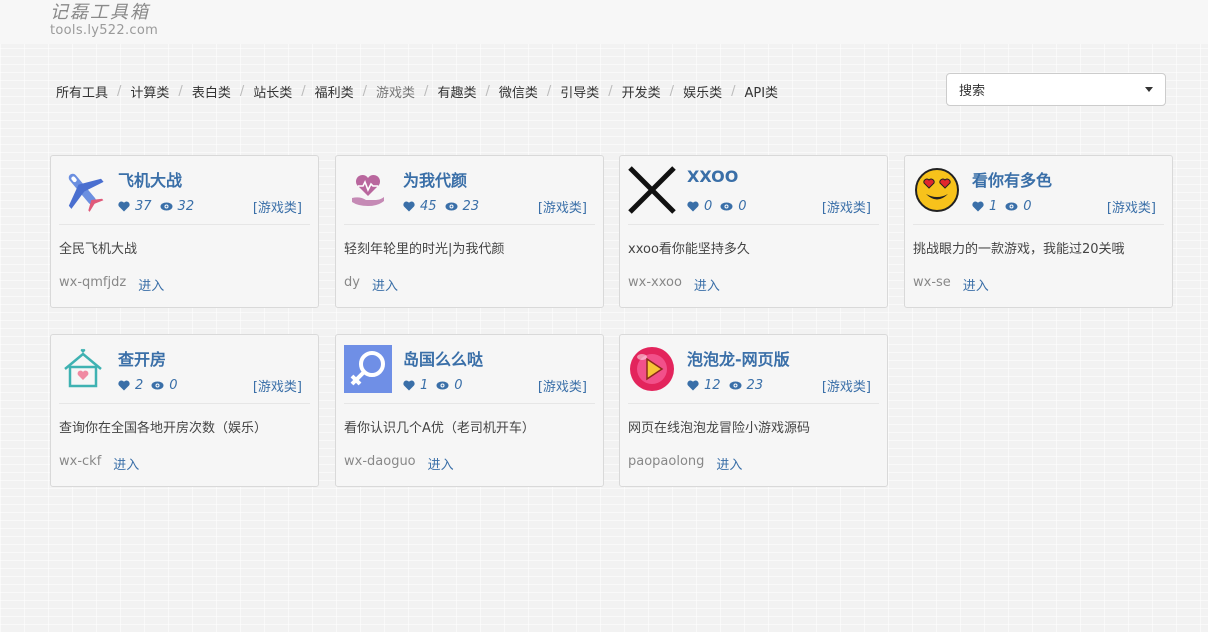 Image resolution: width=1208 pixels, height=632 pixels. I want to click on tool-card: 为我代颜 45 23 [游戏类] 轻刻年轮里的时光|为我代颜 dy 进入, so click(469, 231).